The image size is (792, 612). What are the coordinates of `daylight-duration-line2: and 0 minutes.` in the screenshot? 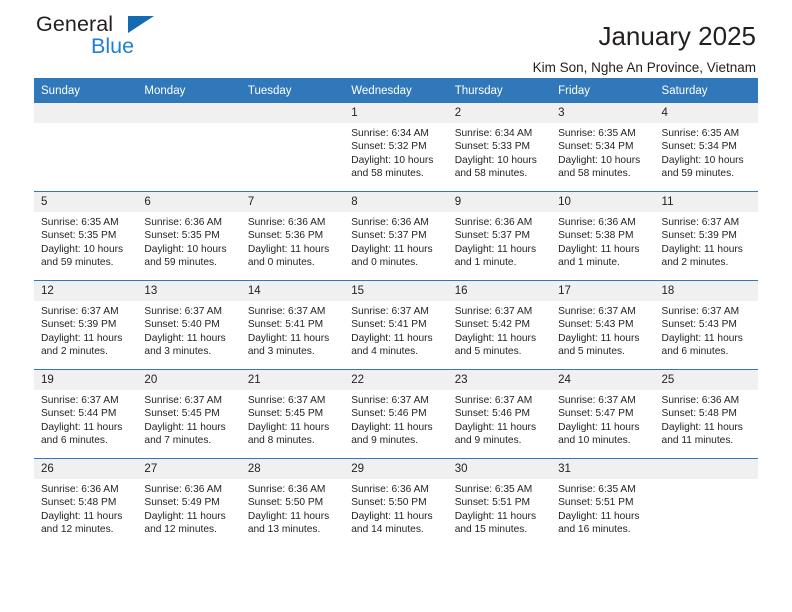 It's located at (281, 262).